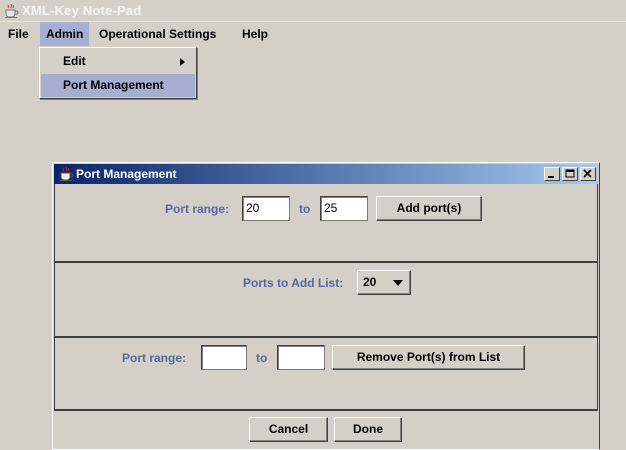  Describe the element at coordinates (370, 282) in the screenshot. I see `ports-to-add-list-value: 20` at that location.